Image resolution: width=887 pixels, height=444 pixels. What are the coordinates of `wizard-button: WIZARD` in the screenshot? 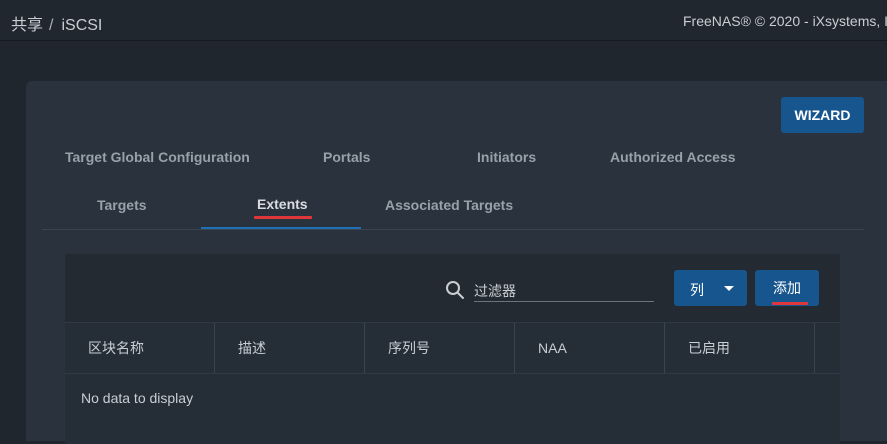 It's located at (822, 115).